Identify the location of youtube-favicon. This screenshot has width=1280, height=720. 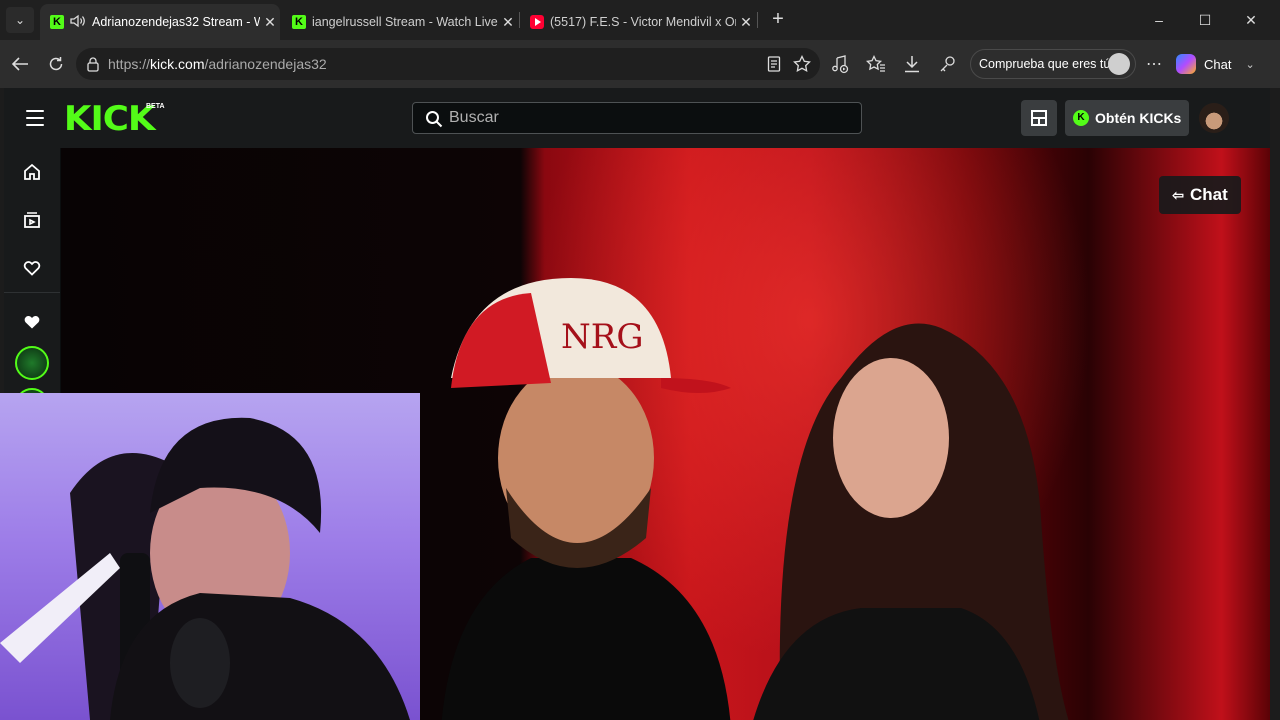
(537, 22).